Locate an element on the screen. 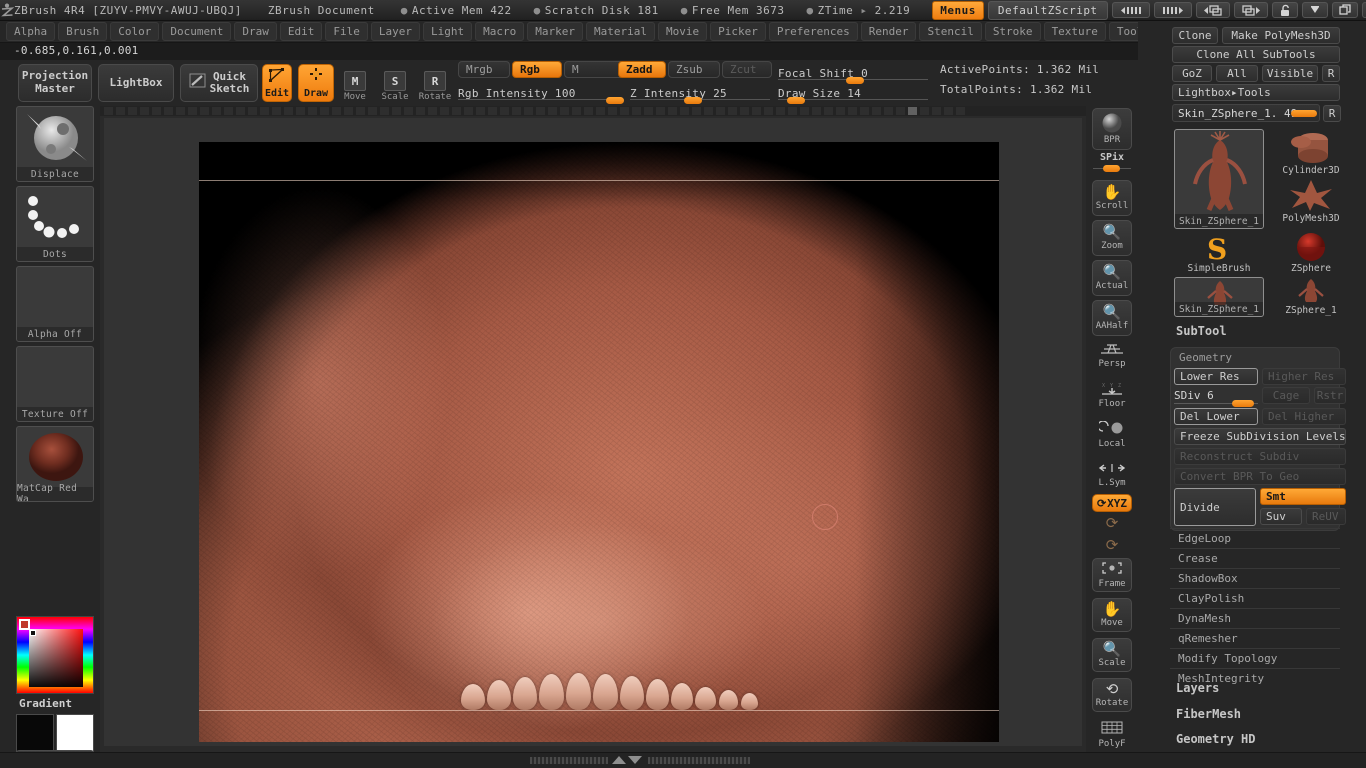 The height and width of the screenshot is (768, 1366). menu-render: Render is located at coordinates (888, 31).